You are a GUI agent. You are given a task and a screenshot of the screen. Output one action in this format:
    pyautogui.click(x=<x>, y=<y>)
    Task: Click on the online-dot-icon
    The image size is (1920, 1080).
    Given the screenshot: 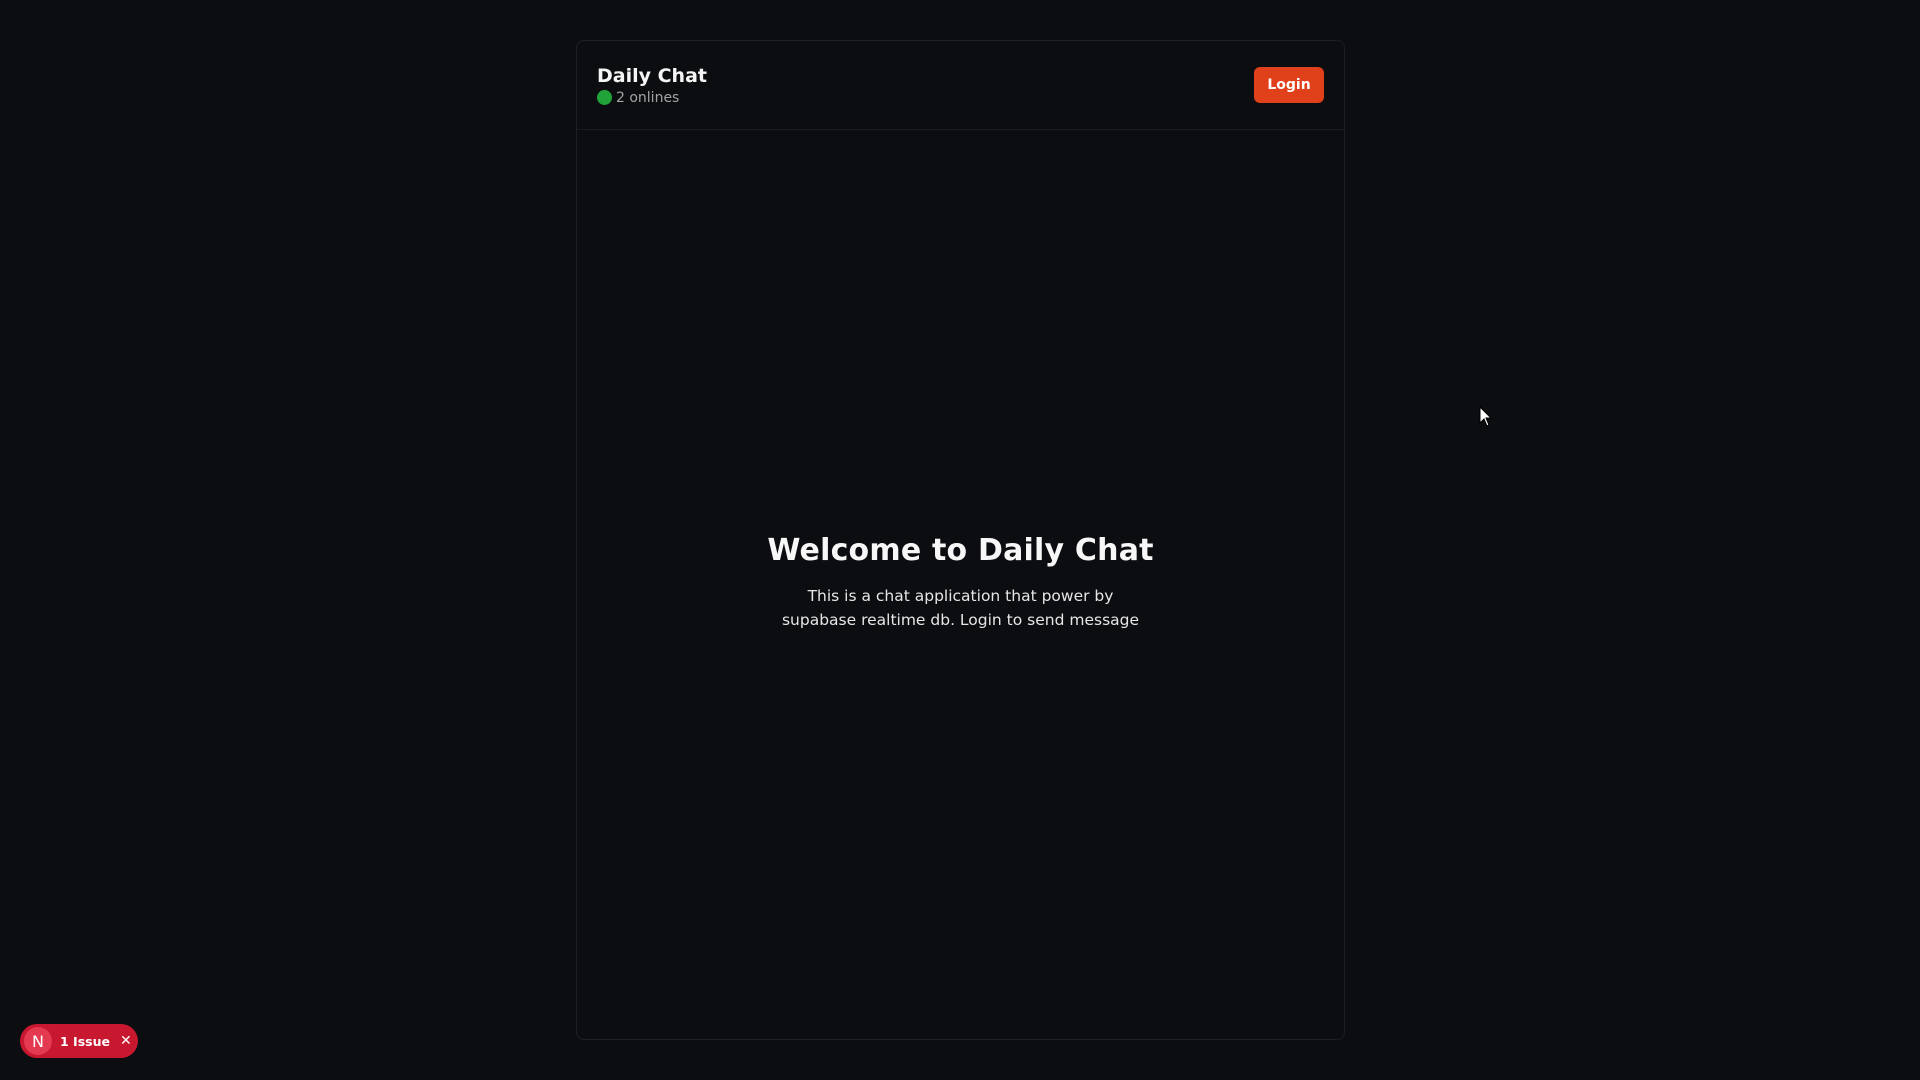 What is the action you would take?
    pyautogui.click(x=604, y=97)
    